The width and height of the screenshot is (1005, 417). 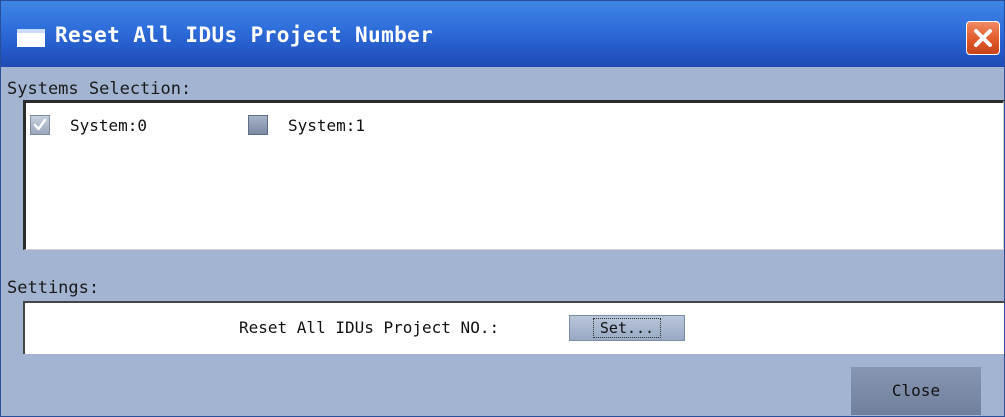 What do you see at coordinates (31, 38) in the screenshot?
I see `window-icon` at bounding box center [31, 38].